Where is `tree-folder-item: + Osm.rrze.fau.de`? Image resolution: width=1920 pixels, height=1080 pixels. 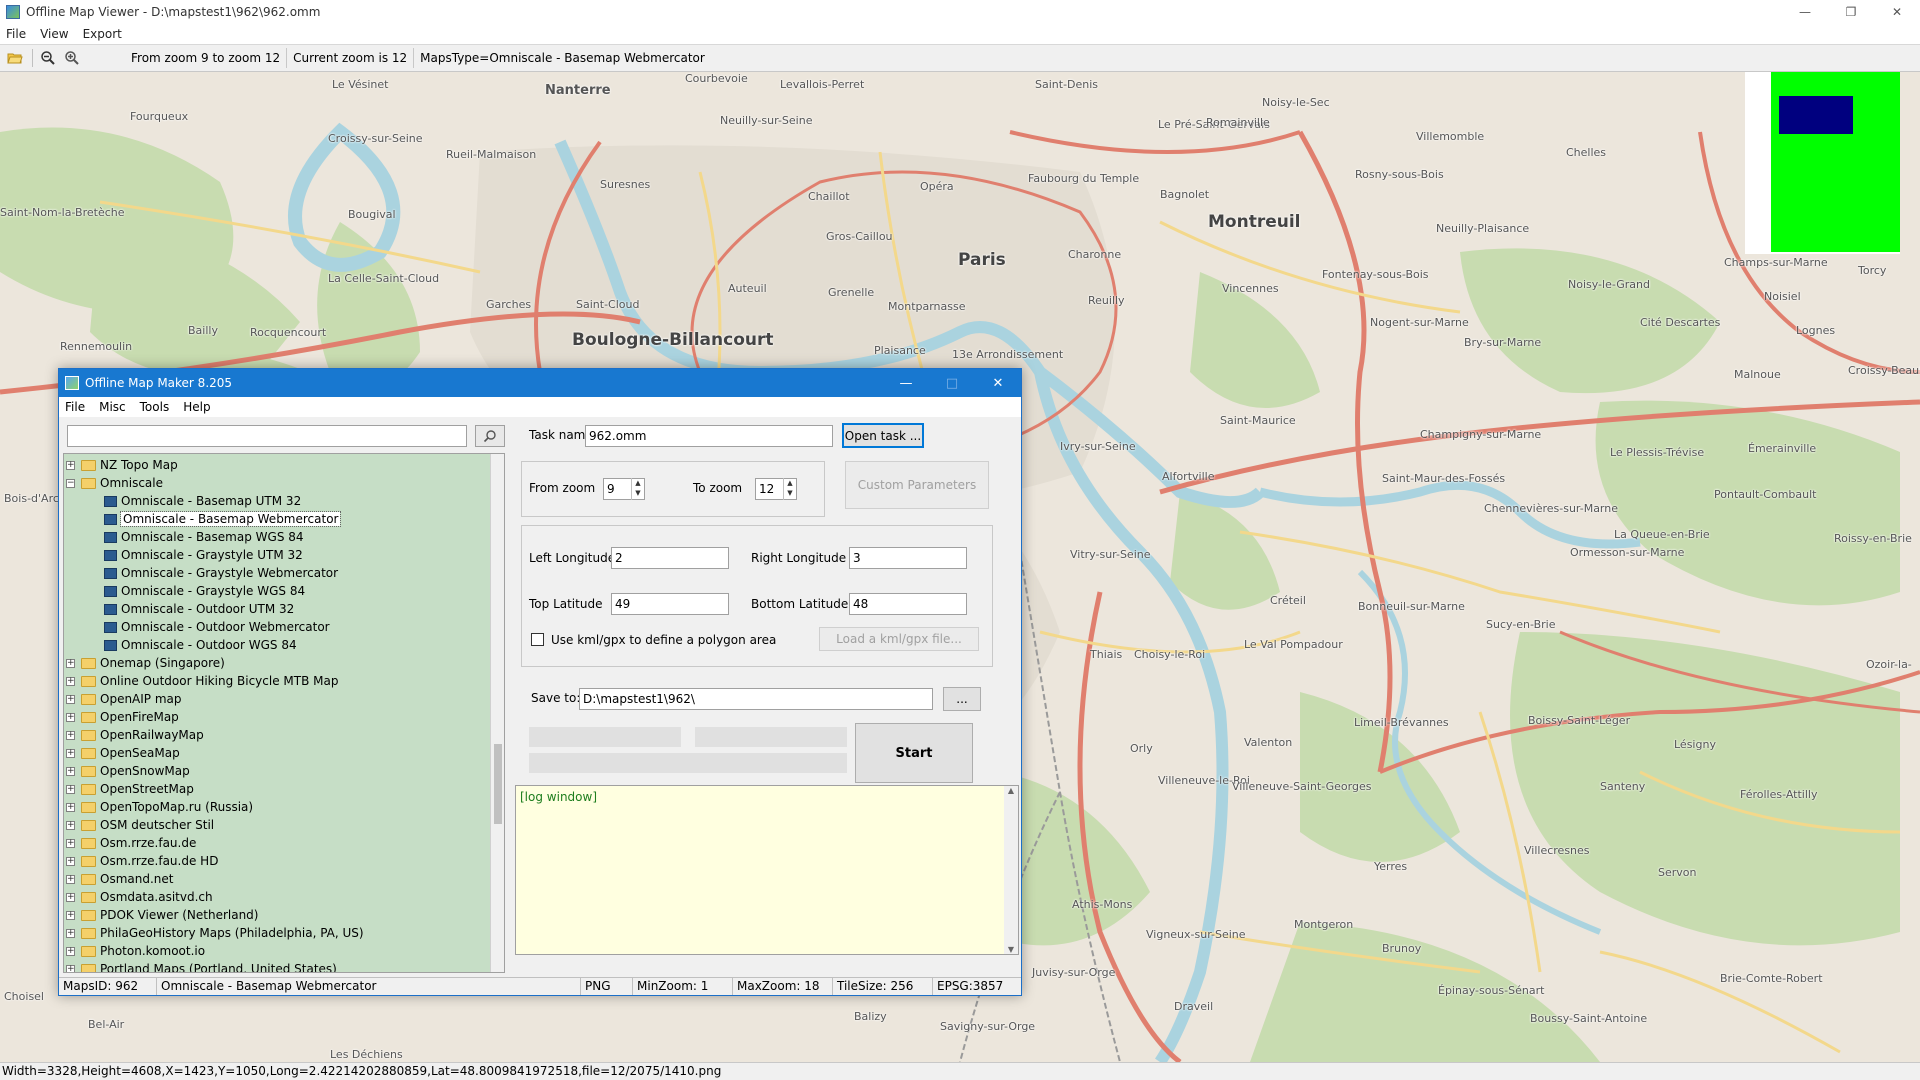
tree-folder-item: + Osm.rrze.fau.de is located at coordinates (131, 843).